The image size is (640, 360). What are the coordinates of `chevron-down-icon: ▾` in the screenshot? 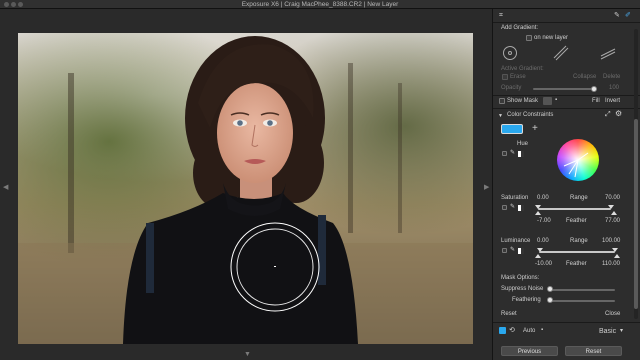 It's located at (621, 331).